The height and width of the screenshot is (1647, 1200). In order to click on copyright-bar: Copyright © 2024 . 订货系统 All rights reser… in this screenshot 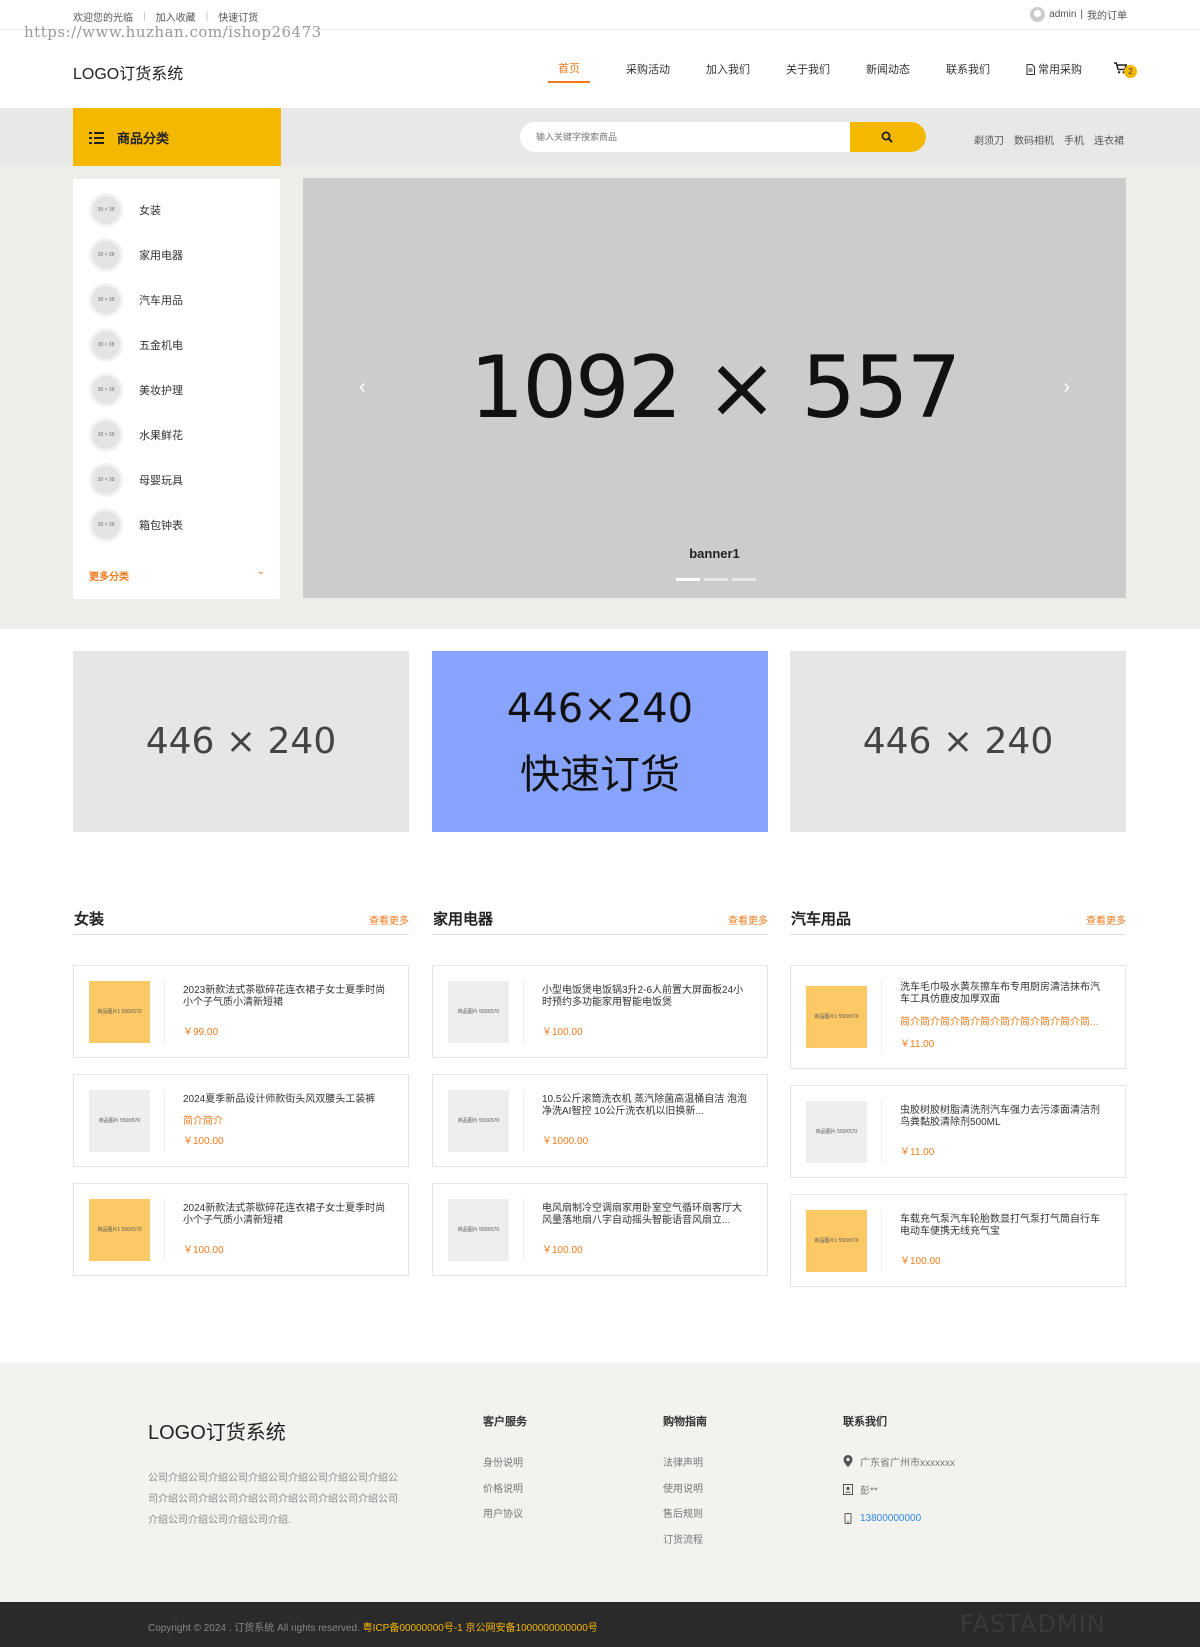, I will do `click(600, 1624)`.